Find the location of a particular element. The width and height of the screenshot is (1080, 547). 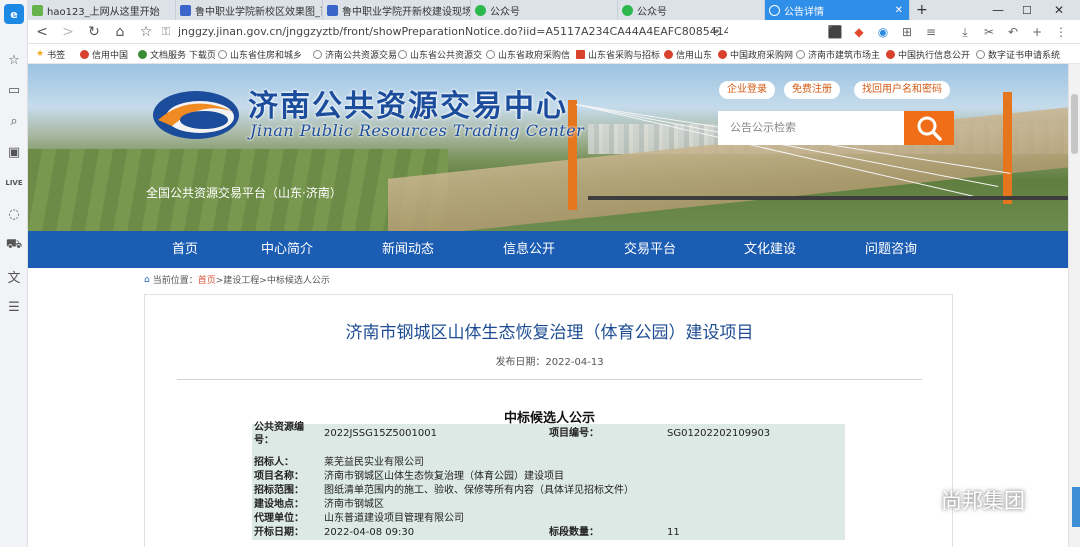

bookmark-item: 山东省采购与招标 is located at coordinates (618, 54).